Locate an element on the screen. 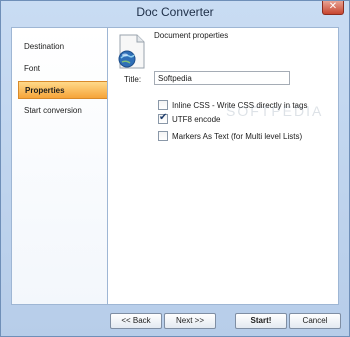  title-bar: Doc Converter ✕ is located at coordinates (175, 14).